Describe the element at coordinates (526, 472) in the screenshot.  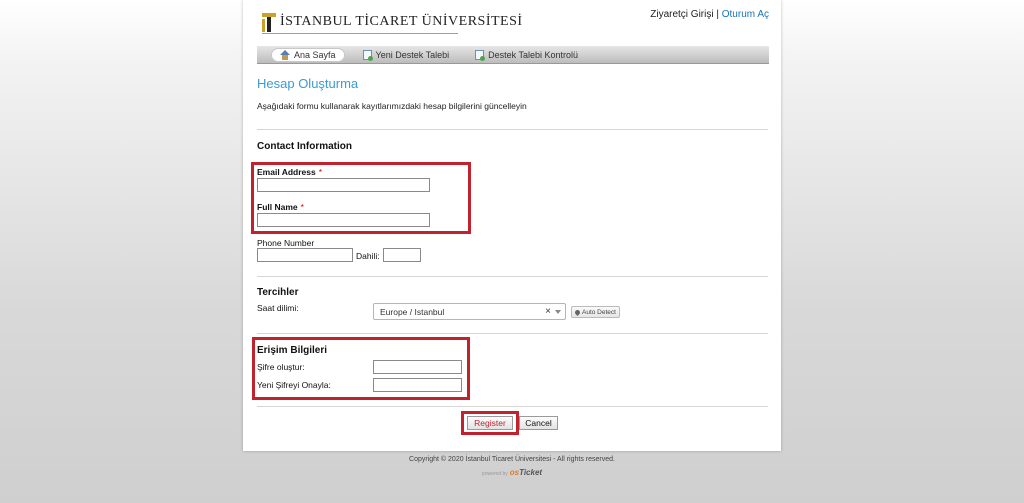
I see `osticket-logo: osTicket` at that location.